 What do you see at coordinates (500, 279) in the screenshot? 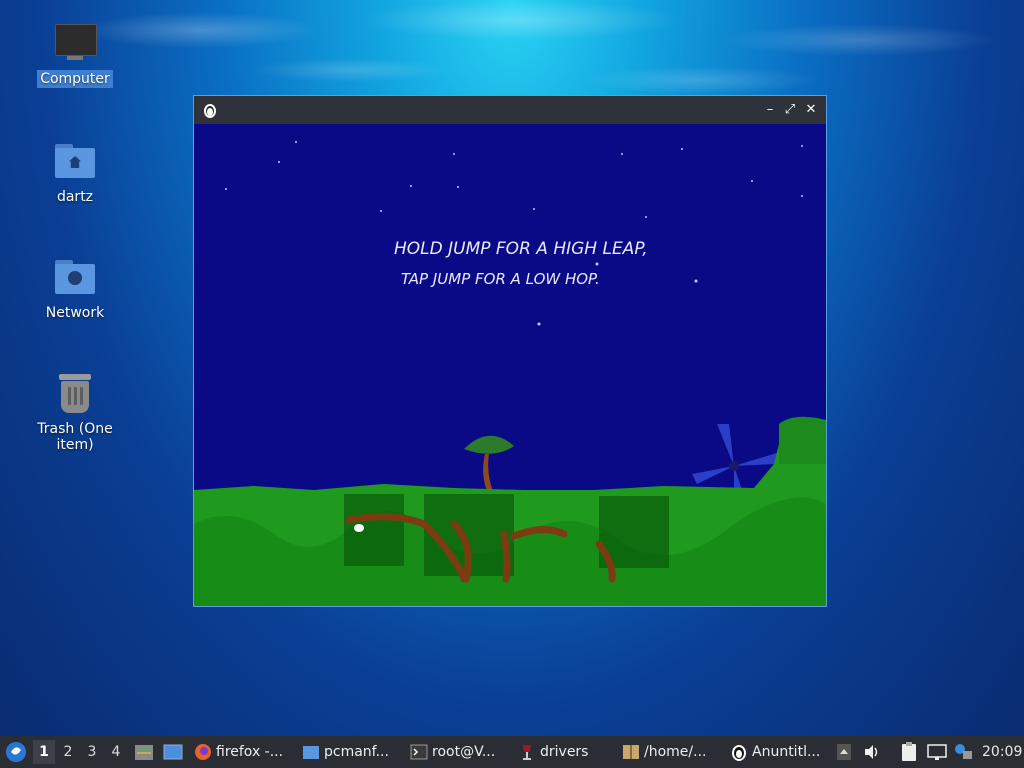
I see `game-hint-line-2: TAP JUMP FOR A LOW HOP.` at bounding box center [500, 279].